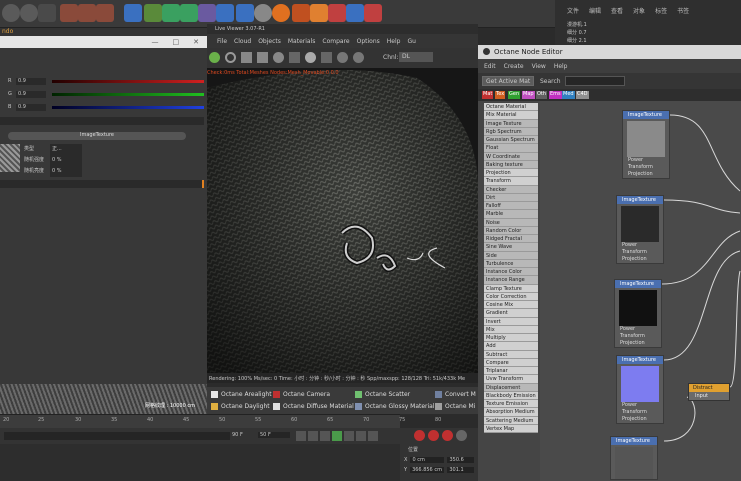  I want to click on red-slider, so click(128, 81).